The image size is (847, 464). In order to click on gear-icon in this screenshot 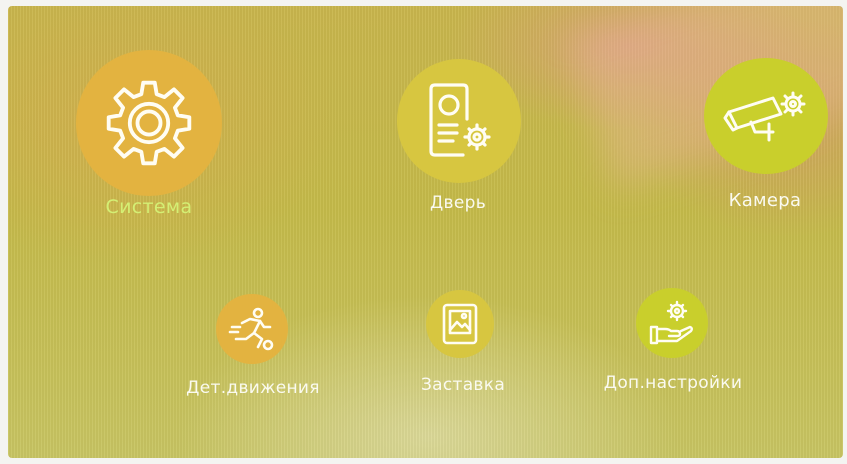, I will do `click(149, 123)`.